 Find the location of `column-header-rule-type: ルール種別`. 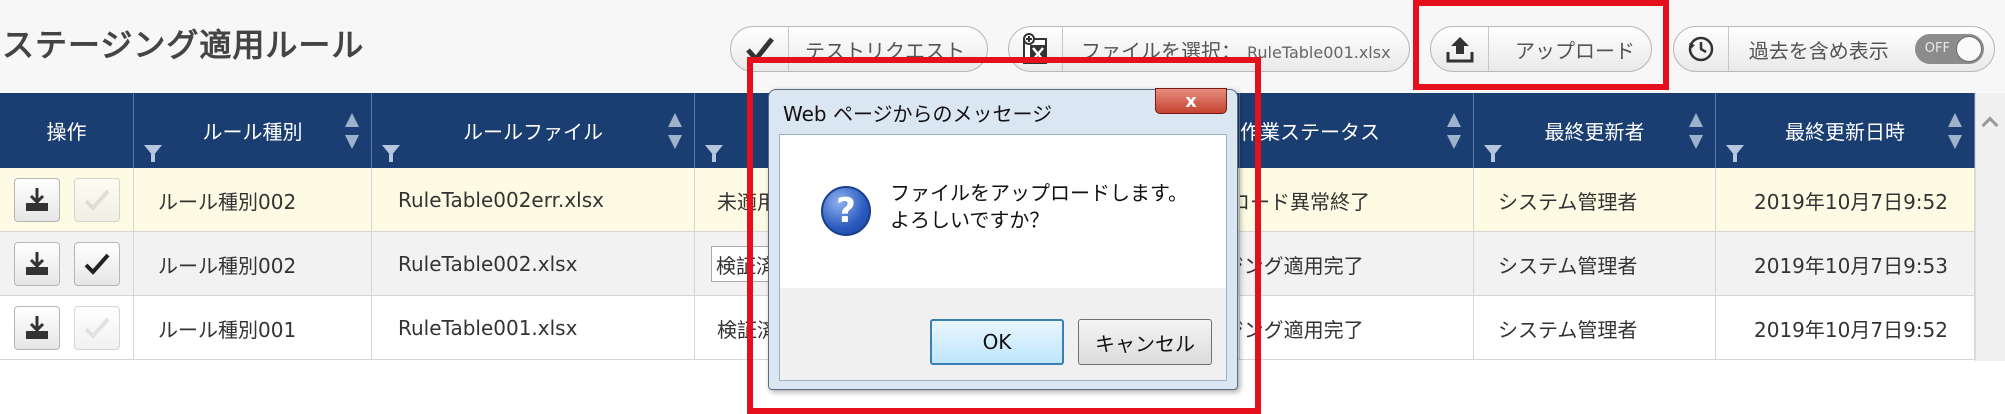

column-header-rule-type: ルール種別 is located at coordinates (253, 130).